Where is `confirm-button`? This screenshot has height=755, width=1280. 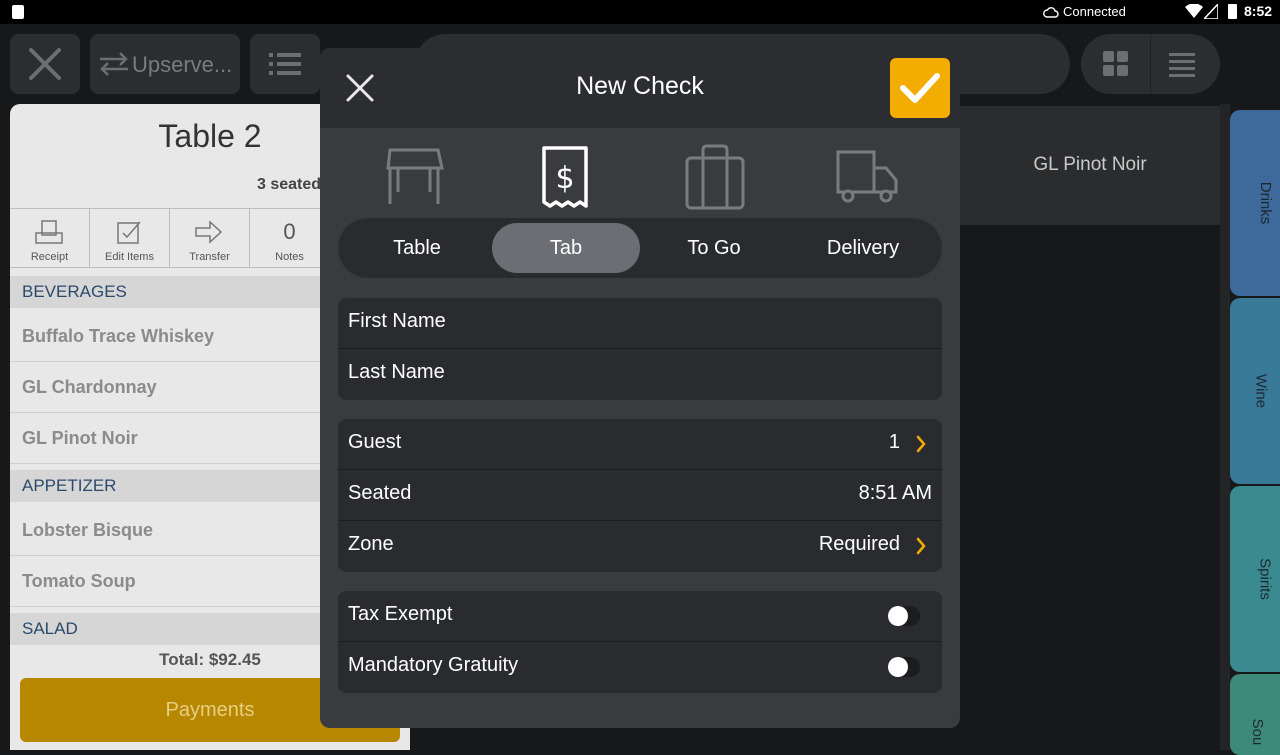 confirm-button is located at coordinates (920, 88).